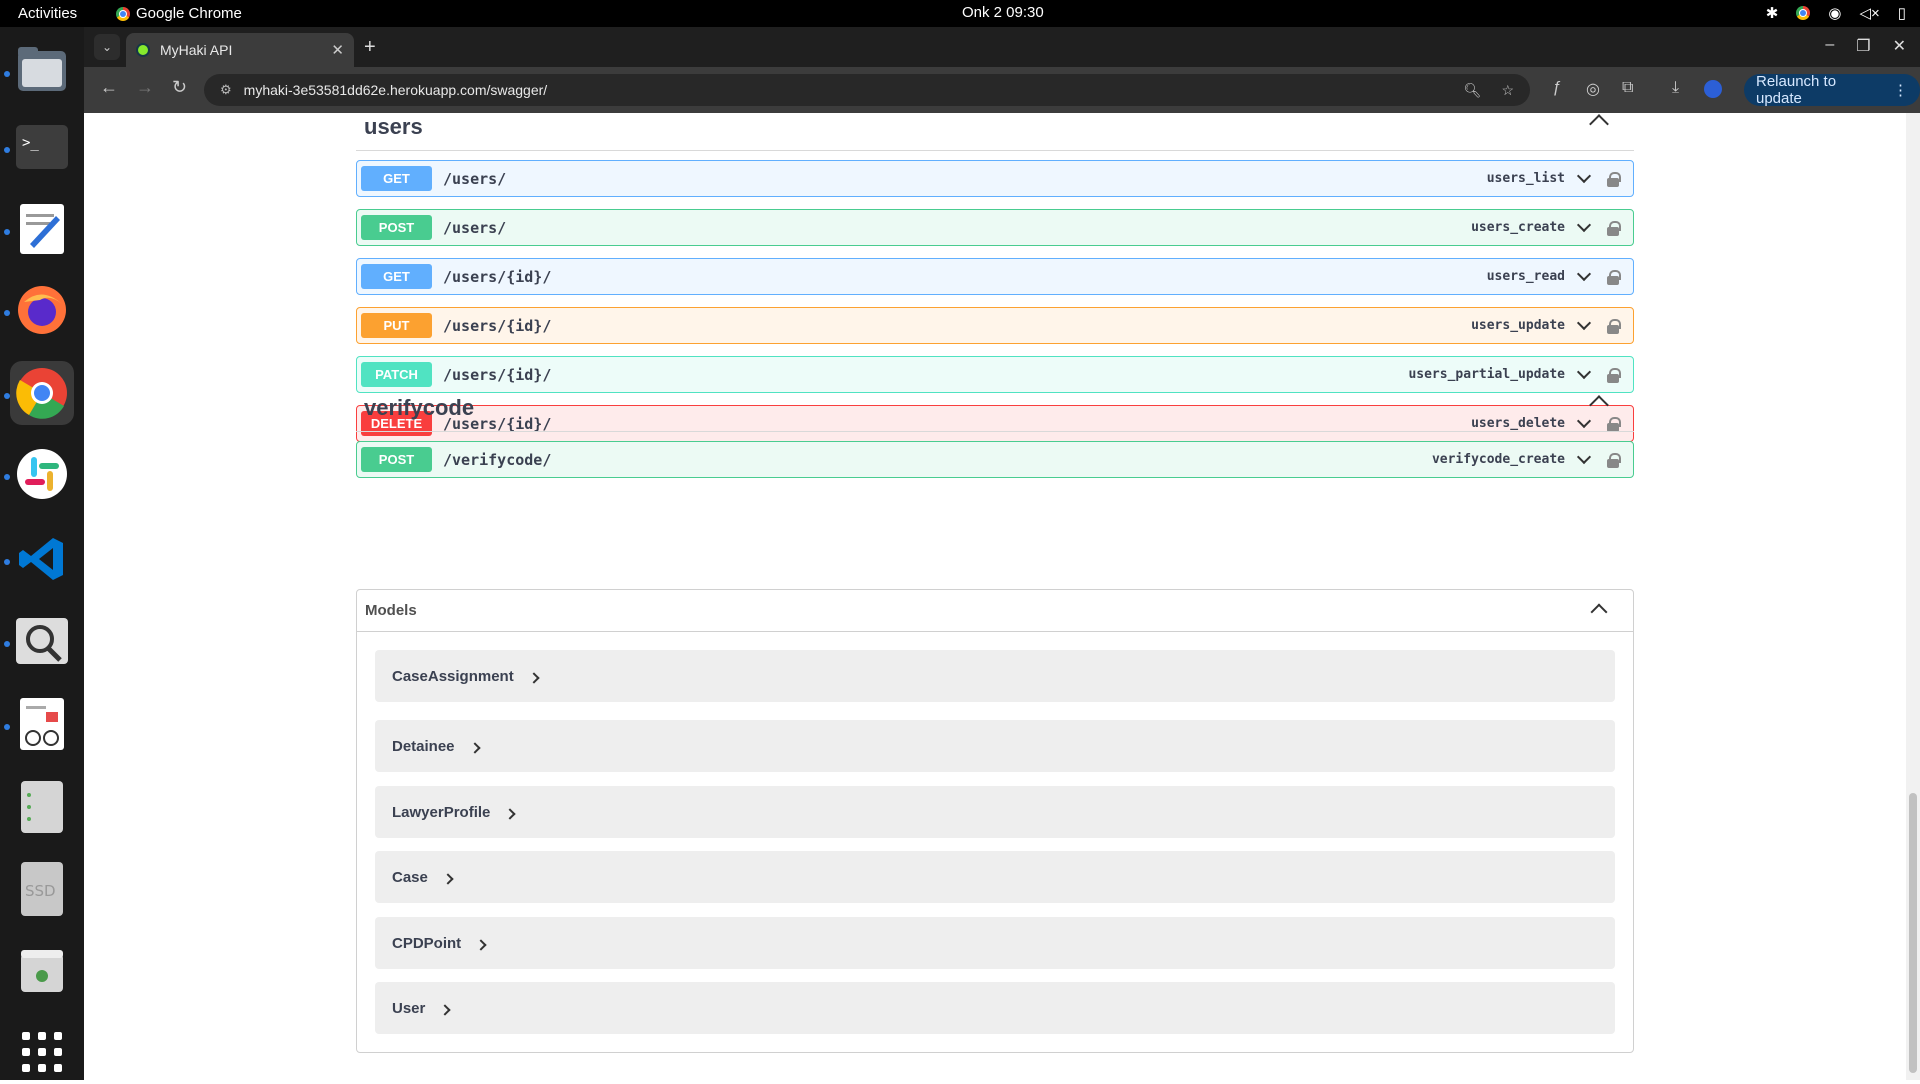  I want to click on terminal-icon: >_, so click(42, 147).